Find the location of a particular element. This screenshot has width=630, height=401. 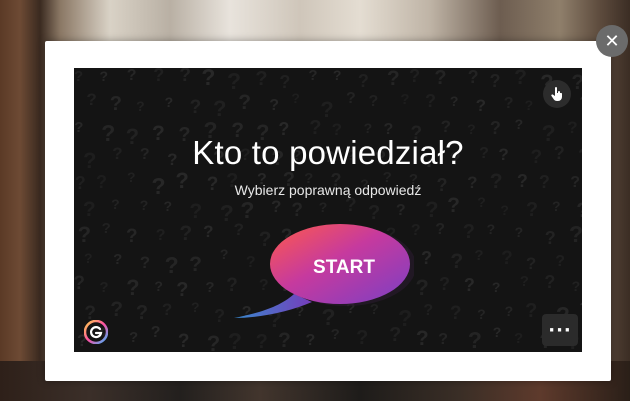

close-button: ✕ is located at coordinates (612, 41).